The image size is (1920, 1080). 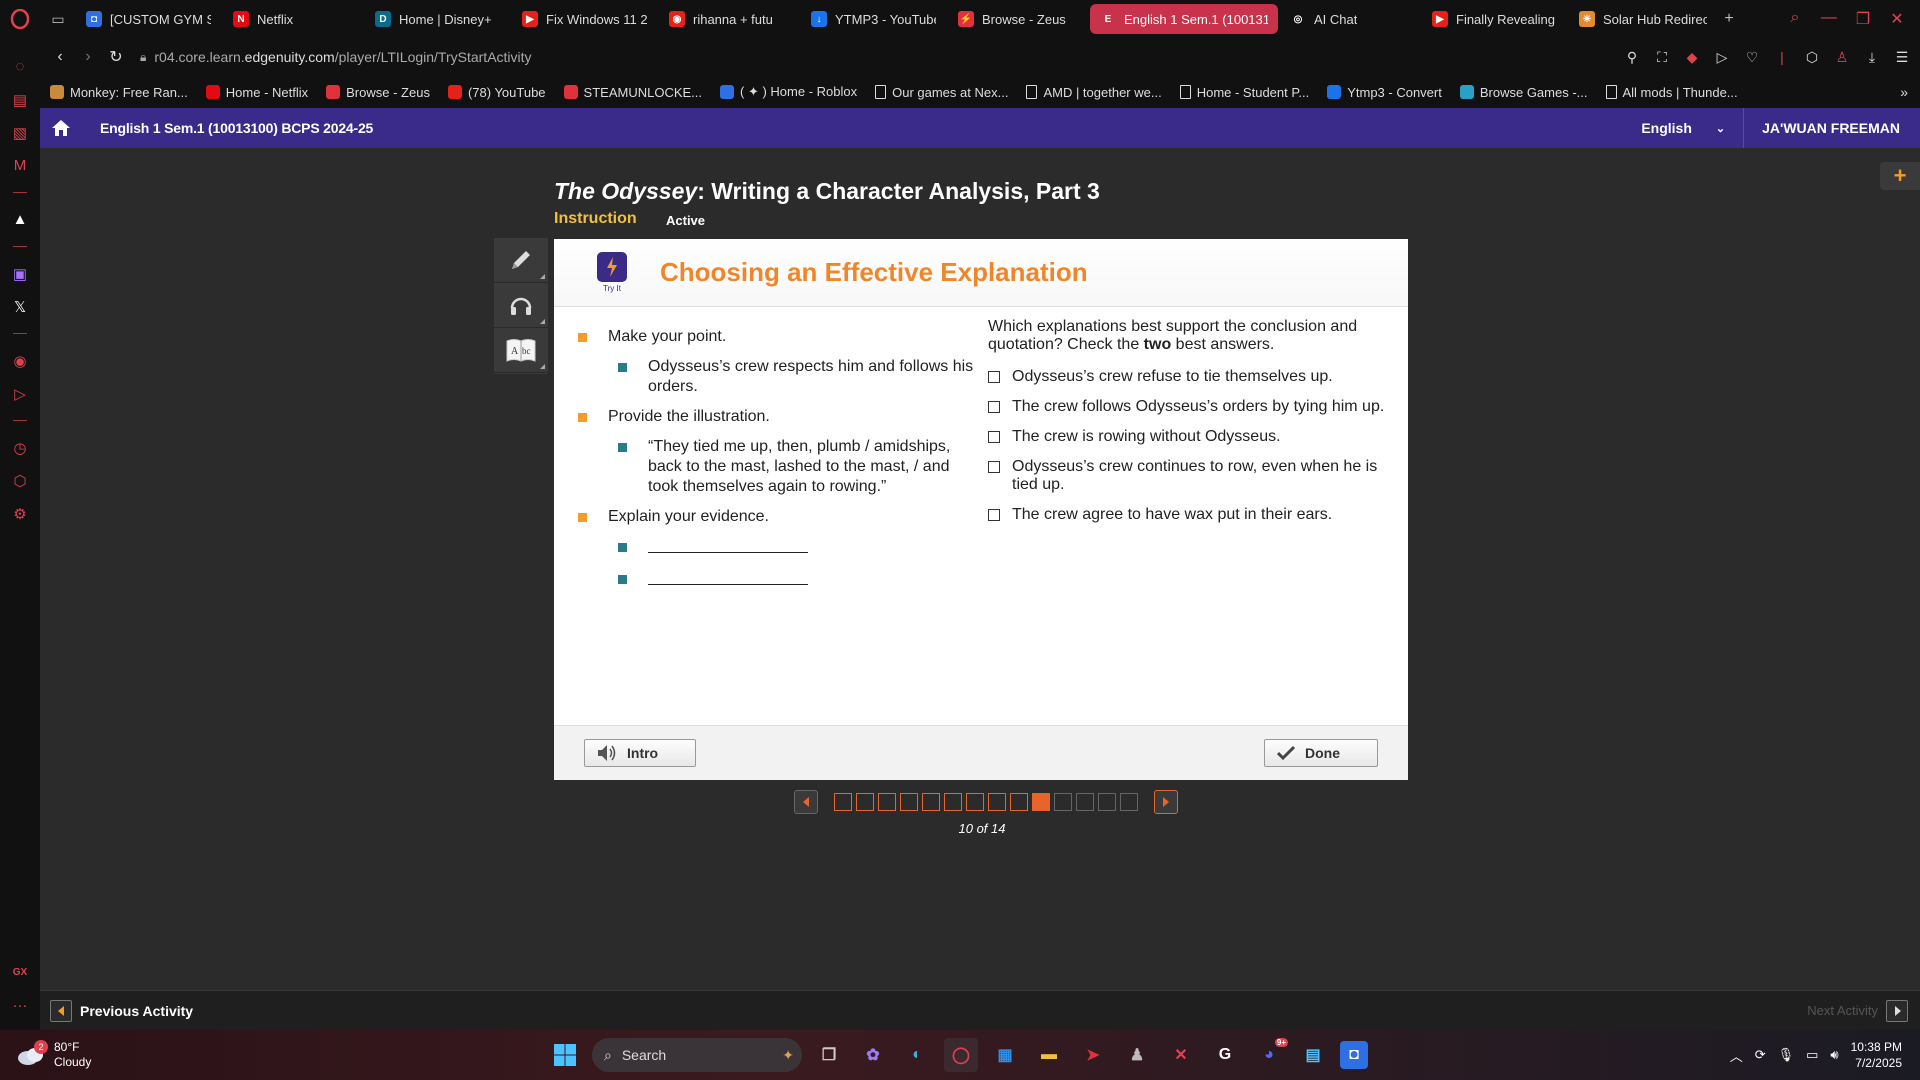 I want to click on intro-button: Intro, so click(x=640, y=753).